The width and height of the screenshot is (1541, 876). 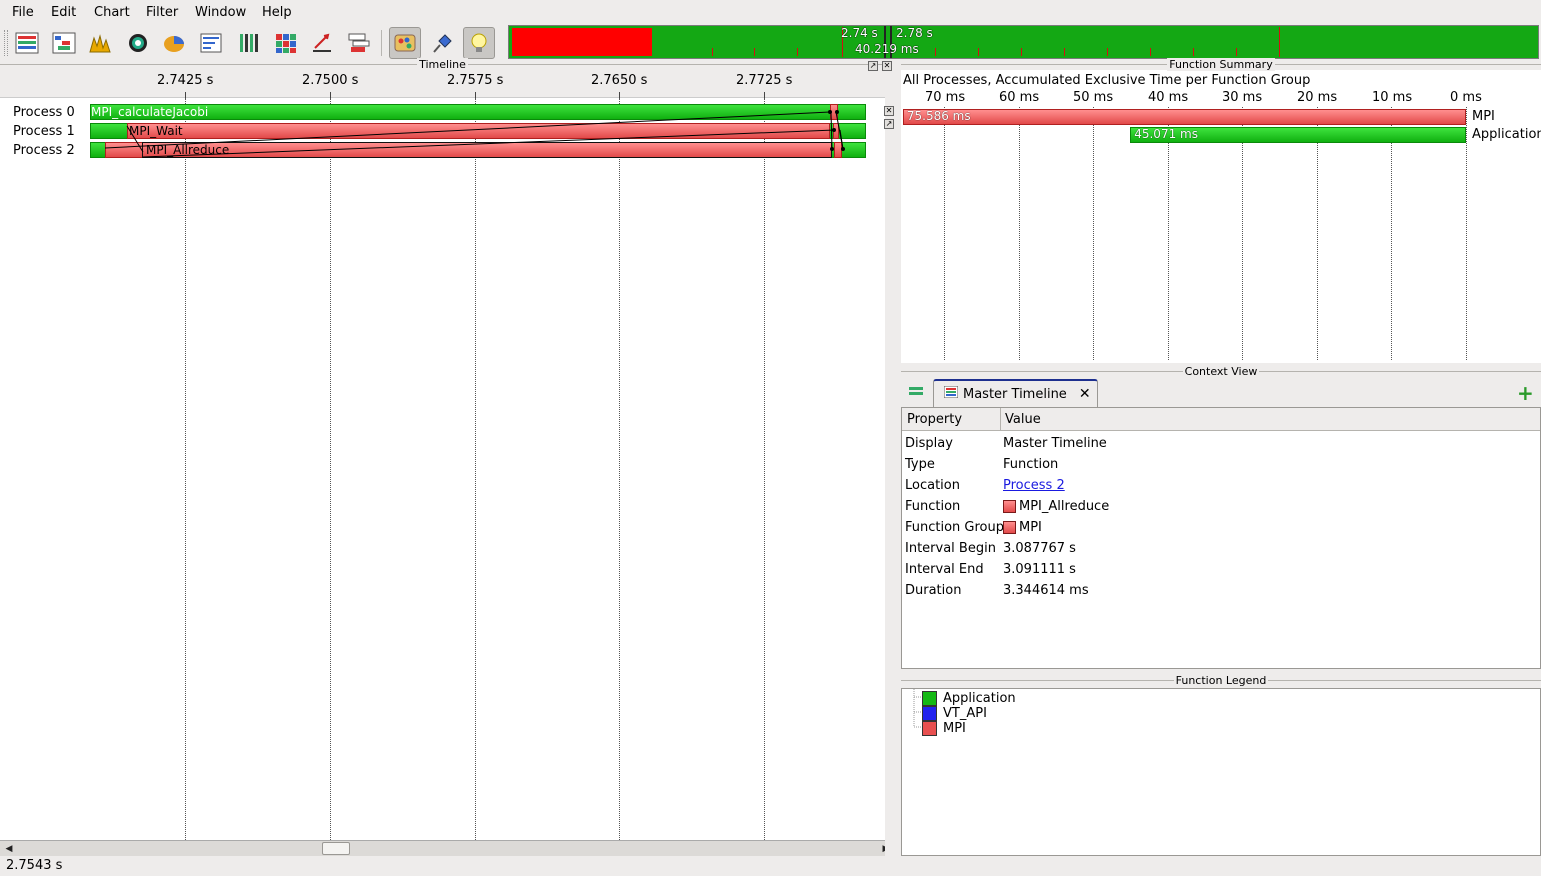 What do you see at coordinates (1221, 772) in the screenshot?
I see `function-legend-list: Application VT_API MPI` at bounding box center [1221, 772].